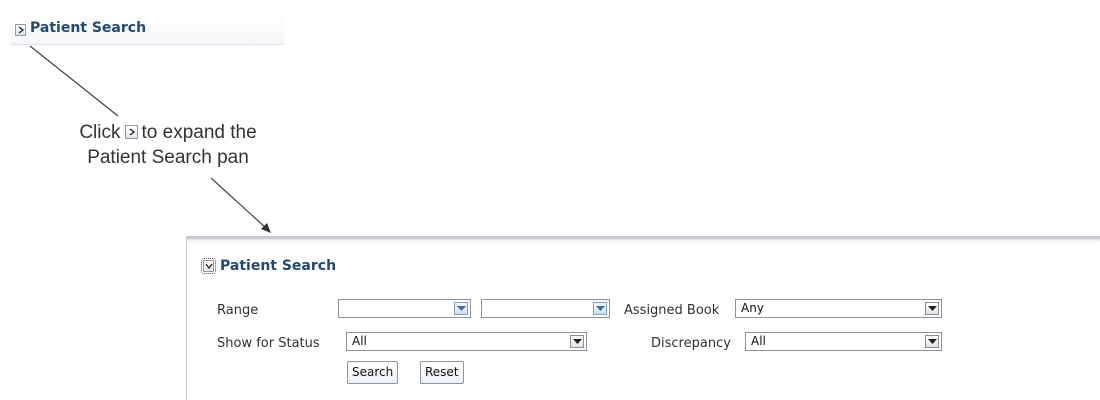 The image size is (1100, 400). Describe the element at coordinates (404, 308) in the screenshot. I see `range-from-select` at that location.